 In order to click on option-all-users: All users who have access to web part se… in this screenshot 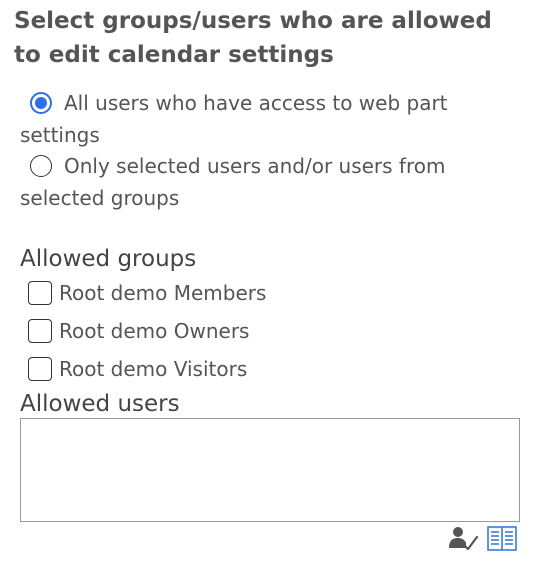, I will do `click(260, 119)`.